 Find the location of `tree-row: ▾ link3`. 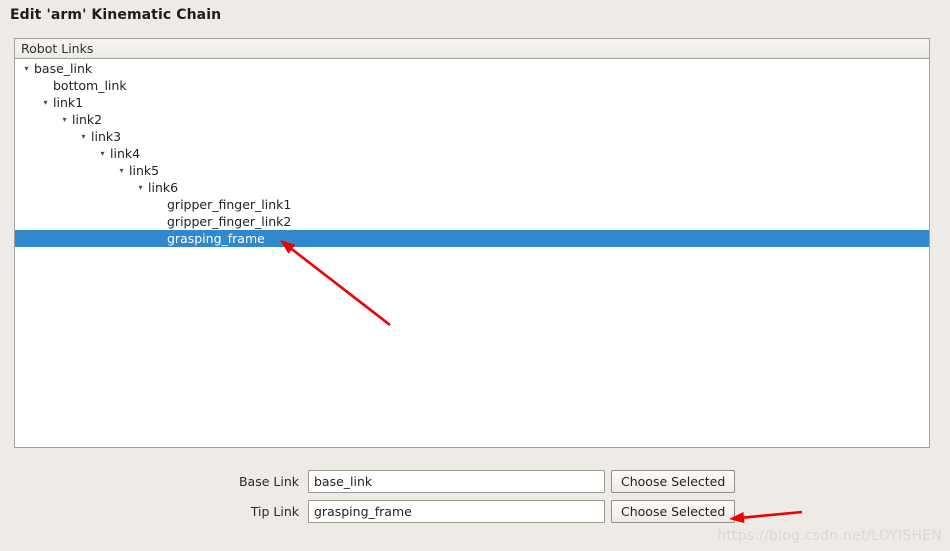

tree-row: ▾ link3 is located at coordinates (472, 136).